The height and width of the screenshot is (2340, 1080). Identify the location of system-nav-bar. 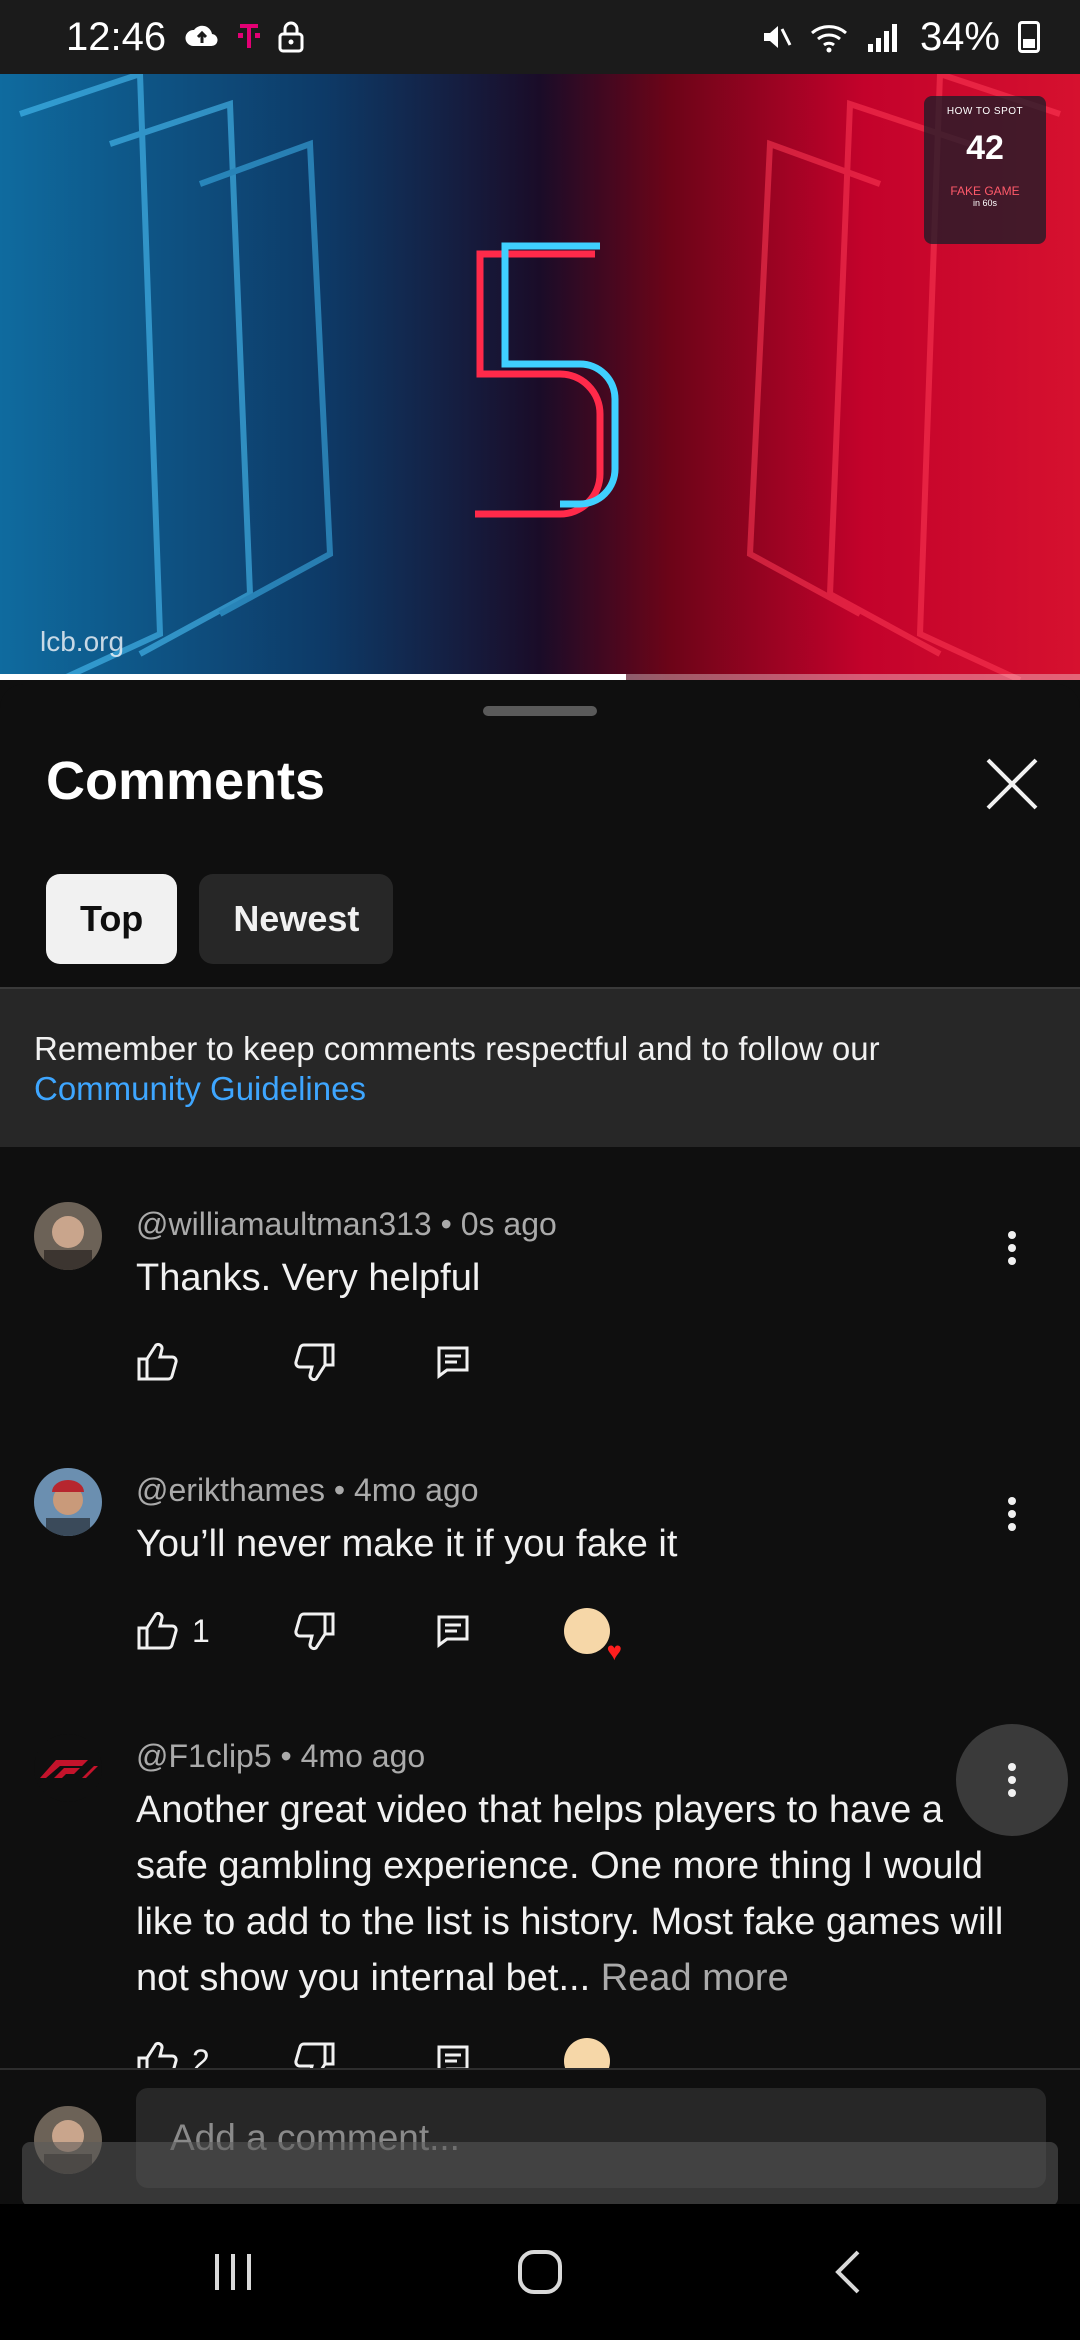
(540, 2272).